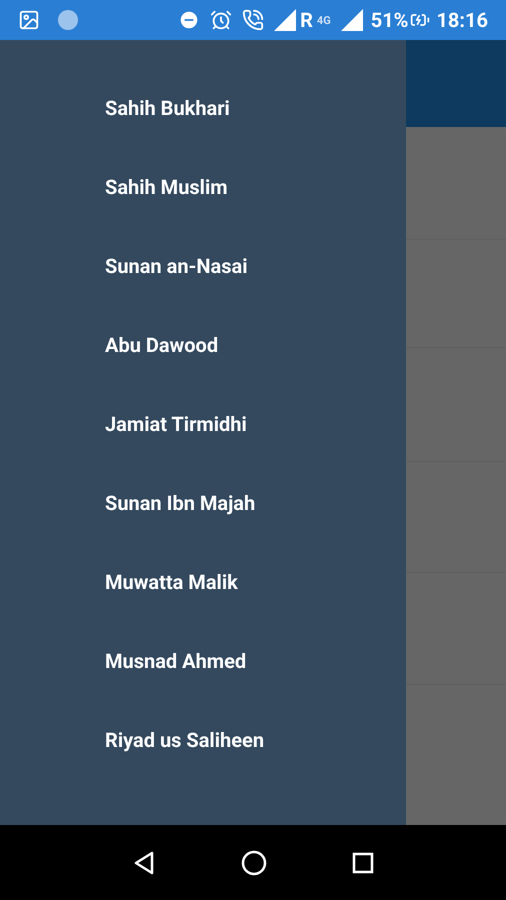 This screenshot has width=506, height=900. Describe the element at coordinates (203, 607) in the screenshot. I see `drawer-item: Muwatta Malik` at that location.